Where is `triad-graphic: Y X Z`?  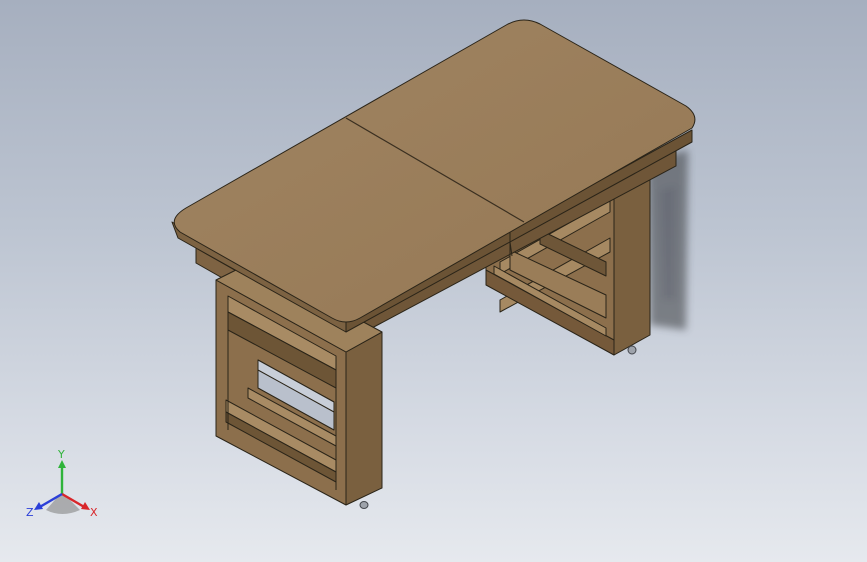
triad-graphic: Y X Z is located at coordinates (62, 483).